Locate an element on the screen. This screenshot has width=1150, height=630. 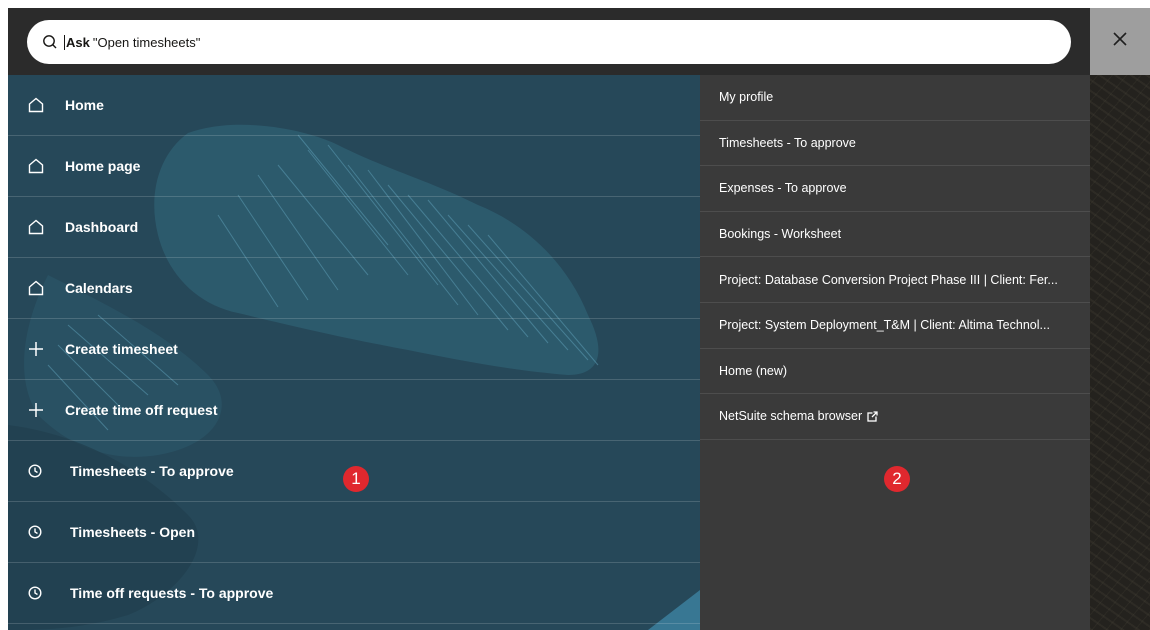
nav-item-home-page: Home page is located at coordinates (354, 166).